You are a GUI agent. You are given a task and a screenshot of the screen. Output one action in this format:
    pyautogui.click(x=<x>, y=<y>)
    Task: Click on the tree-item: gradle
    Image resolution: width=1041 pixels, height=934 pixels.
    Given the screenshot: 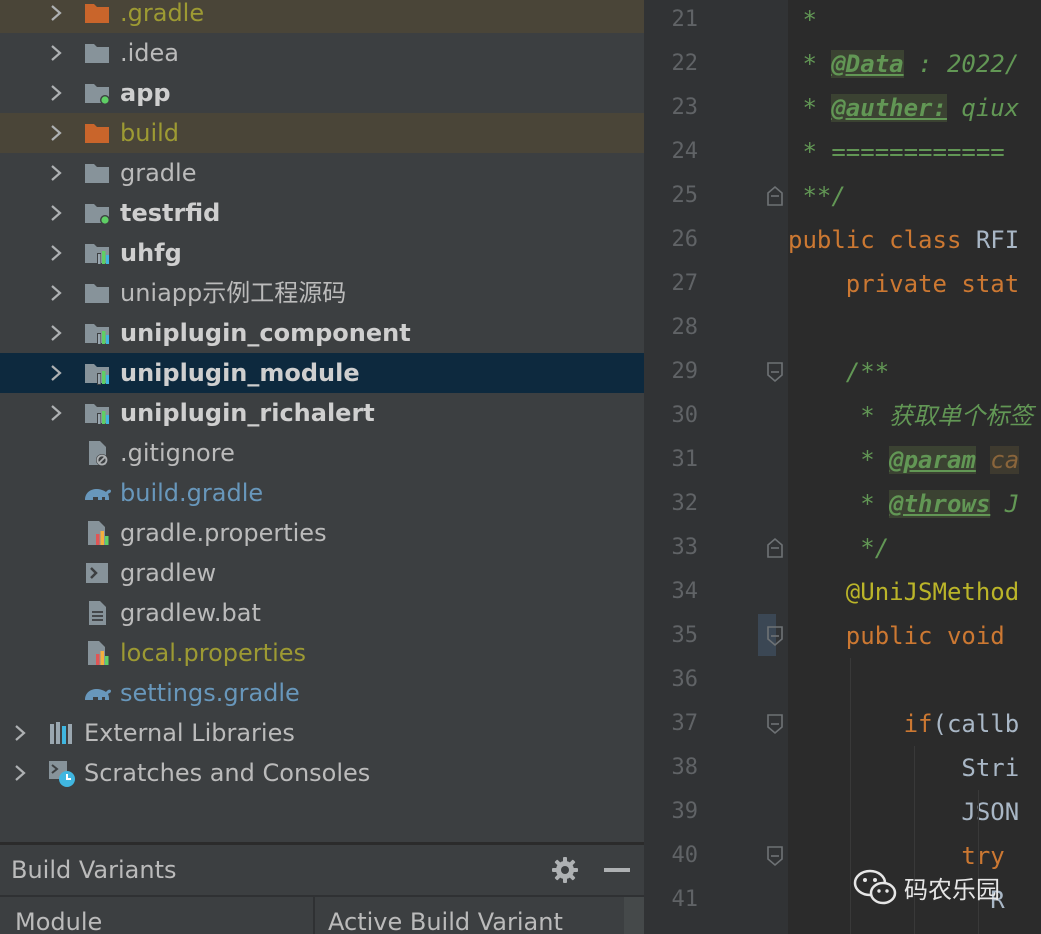 What is the action you would take?
    pyautogui.click(x=322, y=173)
    